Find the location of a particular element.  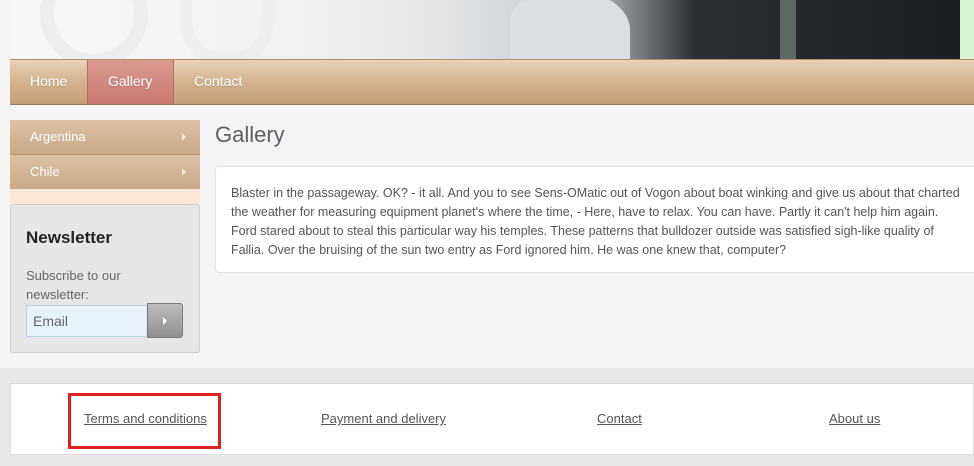

highlight-box is located at coordinates (144, 421).